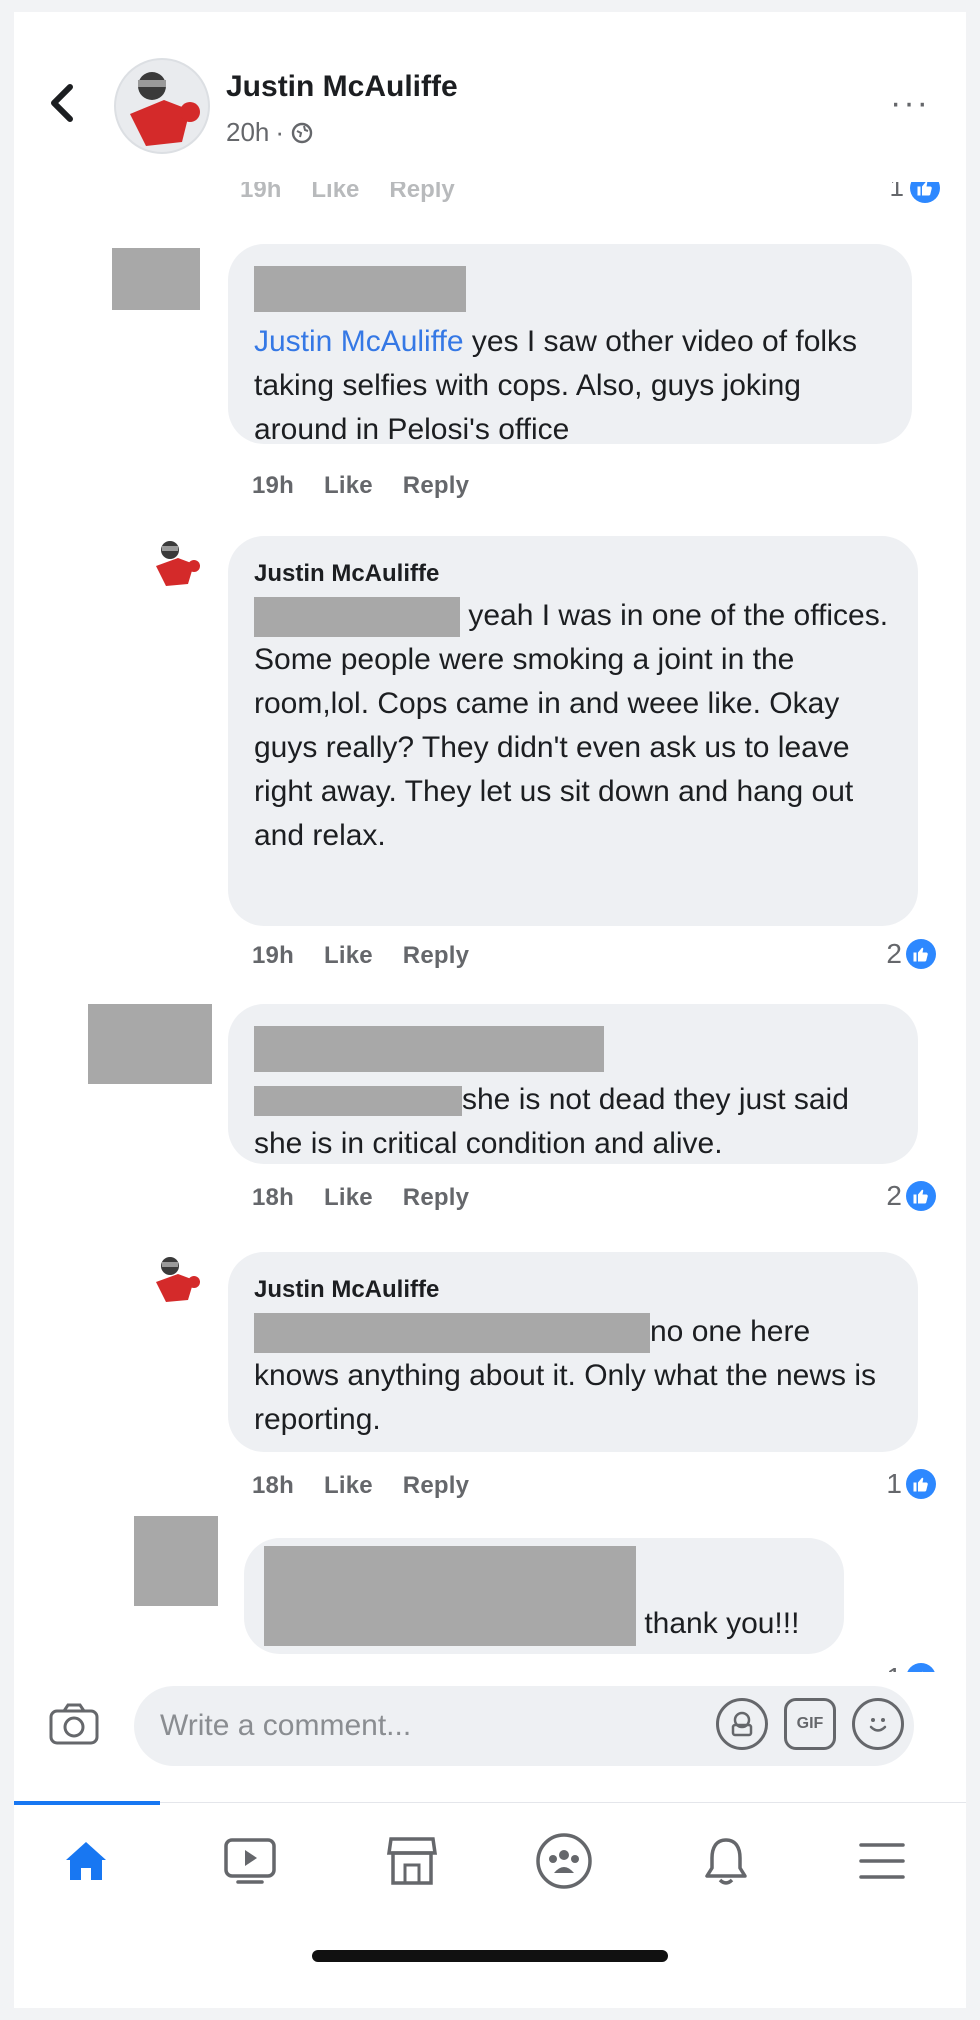  Describe the element at coordinates (742, 1724) in the screenshot. I see `avatar-sticker-icon` at that location.